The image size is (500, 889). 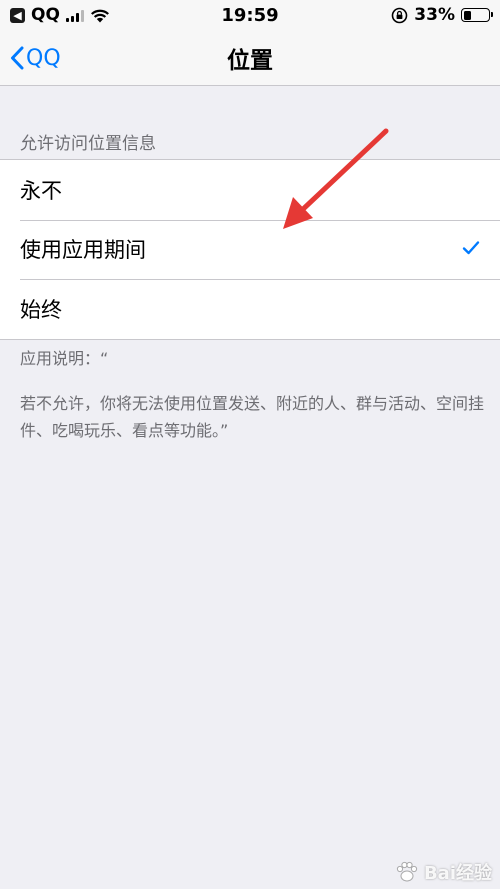 I want to click on option-never: 永不, so click(x=250, y=190).